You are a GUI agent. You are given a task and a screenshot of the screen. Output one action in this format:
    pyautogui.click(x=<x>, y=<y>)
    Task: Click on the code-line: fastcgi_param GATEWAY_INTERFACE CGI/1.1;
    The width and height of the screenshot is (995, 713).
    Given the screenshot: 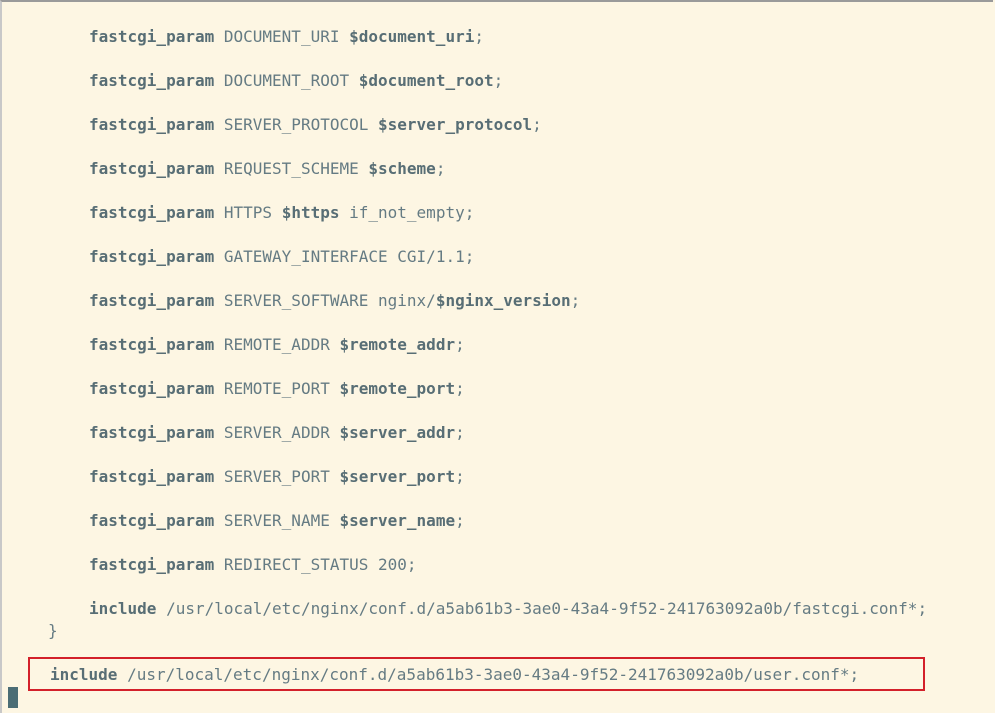 What is the action you would take?
    pyautogui.click(x=281, y=257)
    